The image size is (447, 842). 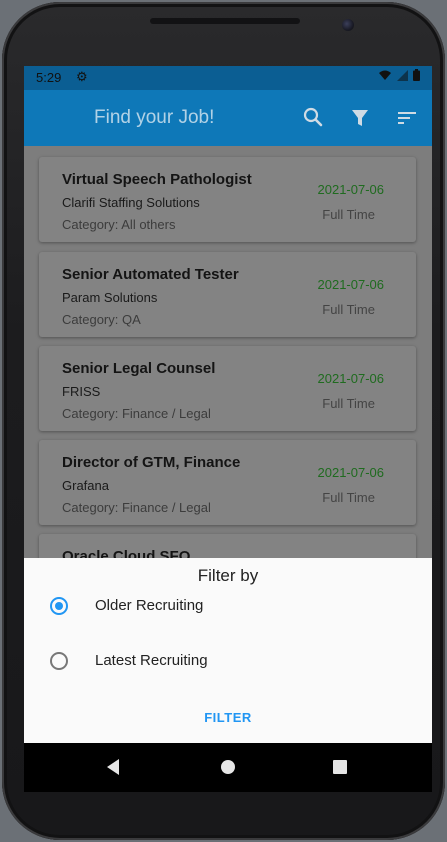 What do you see at coordinates (416, 75) in the screenshot?
I see `battery-icon` at bounding box center [416, 75].